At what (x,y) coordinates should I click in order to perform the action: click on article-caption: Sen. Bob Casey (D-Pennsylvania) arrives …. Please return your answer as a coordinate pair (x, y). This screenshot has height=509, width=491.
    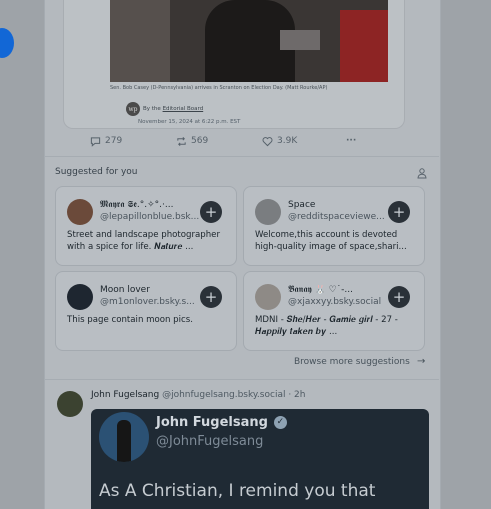
    Looking at the image, I should click on (219, 88).